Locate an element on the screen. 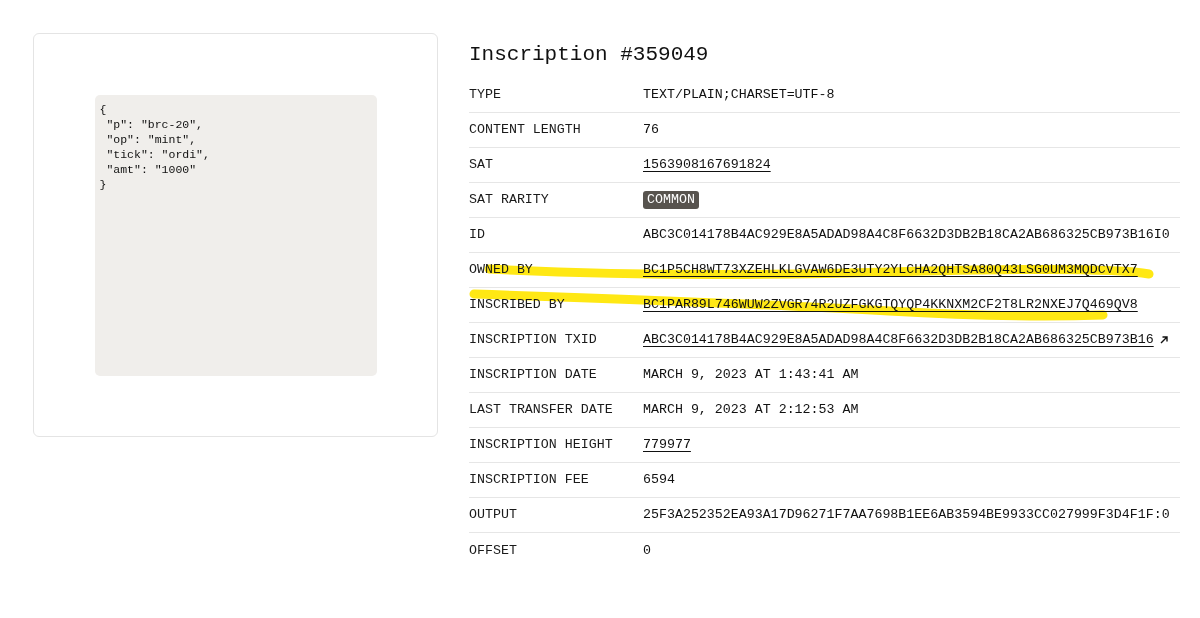 The image size is (1200, 618). inscription-title: Inscription #359049 is located at coordinates (589, 55).